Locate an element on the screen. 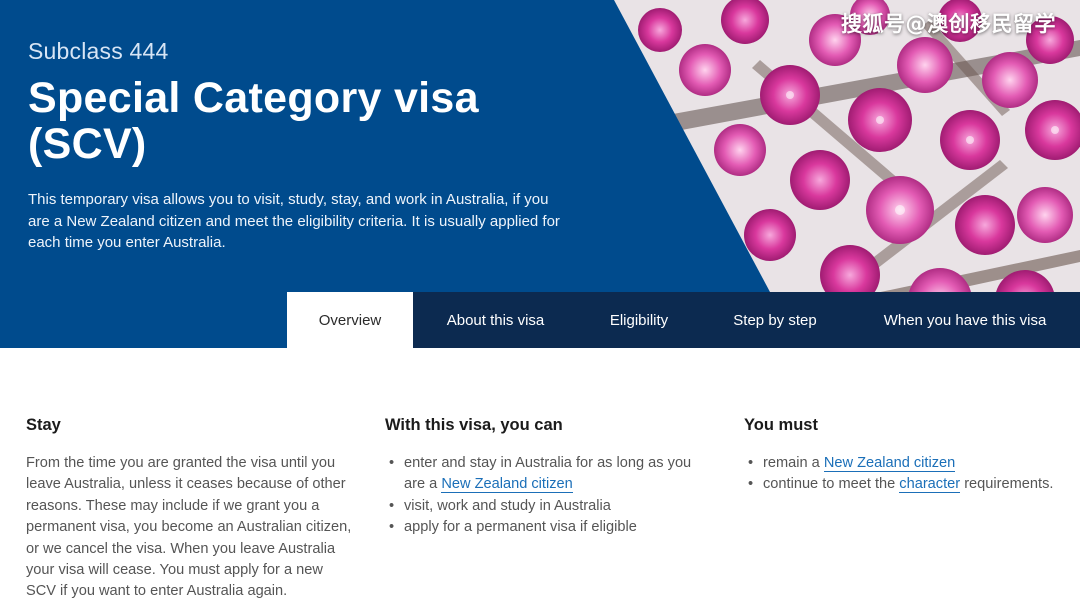 The image size is (1080, 607). list-item: visit, work and study in Australia is located at coordinates (550, 507).